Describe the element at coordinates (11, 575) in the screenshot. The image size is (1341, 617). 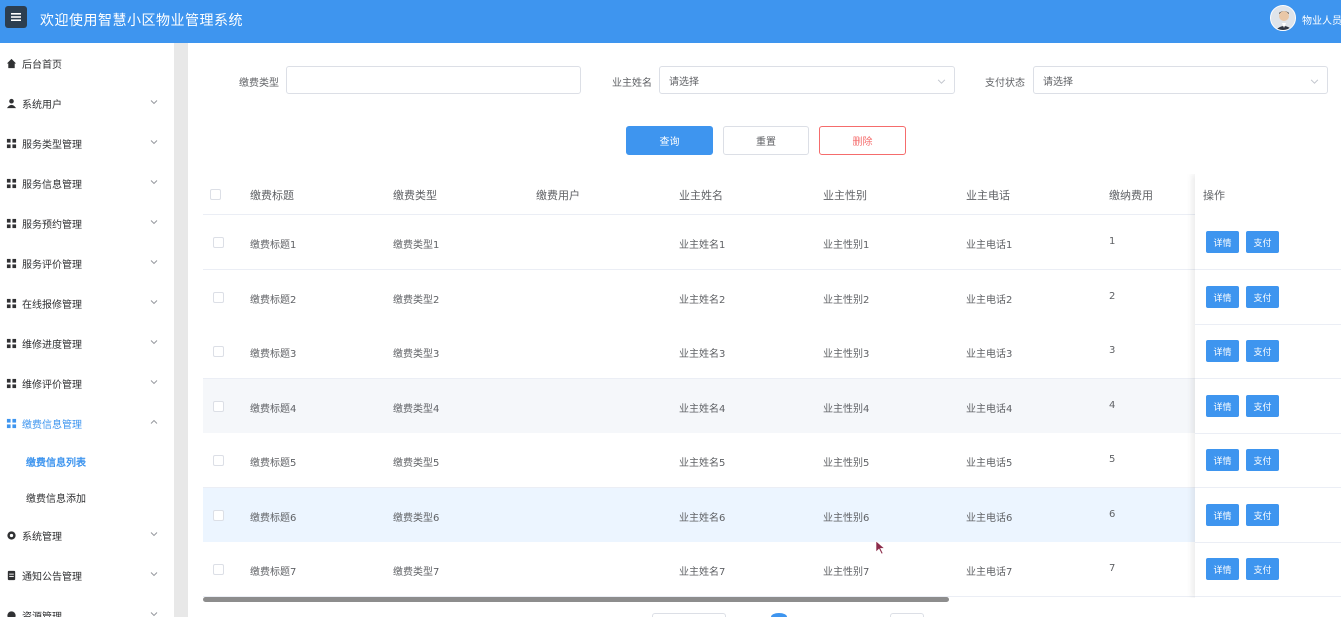
I see `document-icon` at that location.